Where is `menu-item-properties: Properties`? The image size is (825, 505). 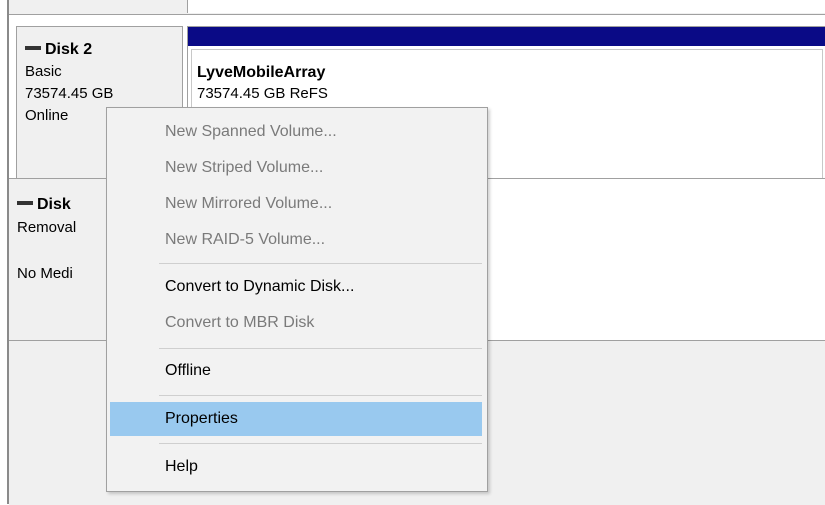
menu-item-properties: Properties is located at coordinates (296, 419).